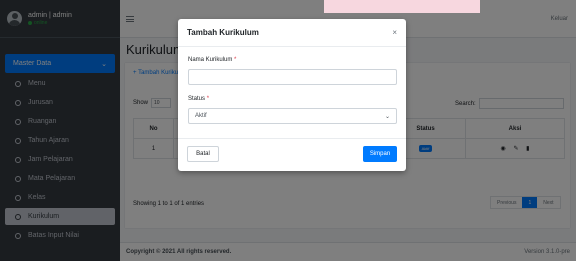  Describe the element at coordinates (292, 33) in the screenshot. I see `modal-header: Tambah Kurikulum ×` at that location.